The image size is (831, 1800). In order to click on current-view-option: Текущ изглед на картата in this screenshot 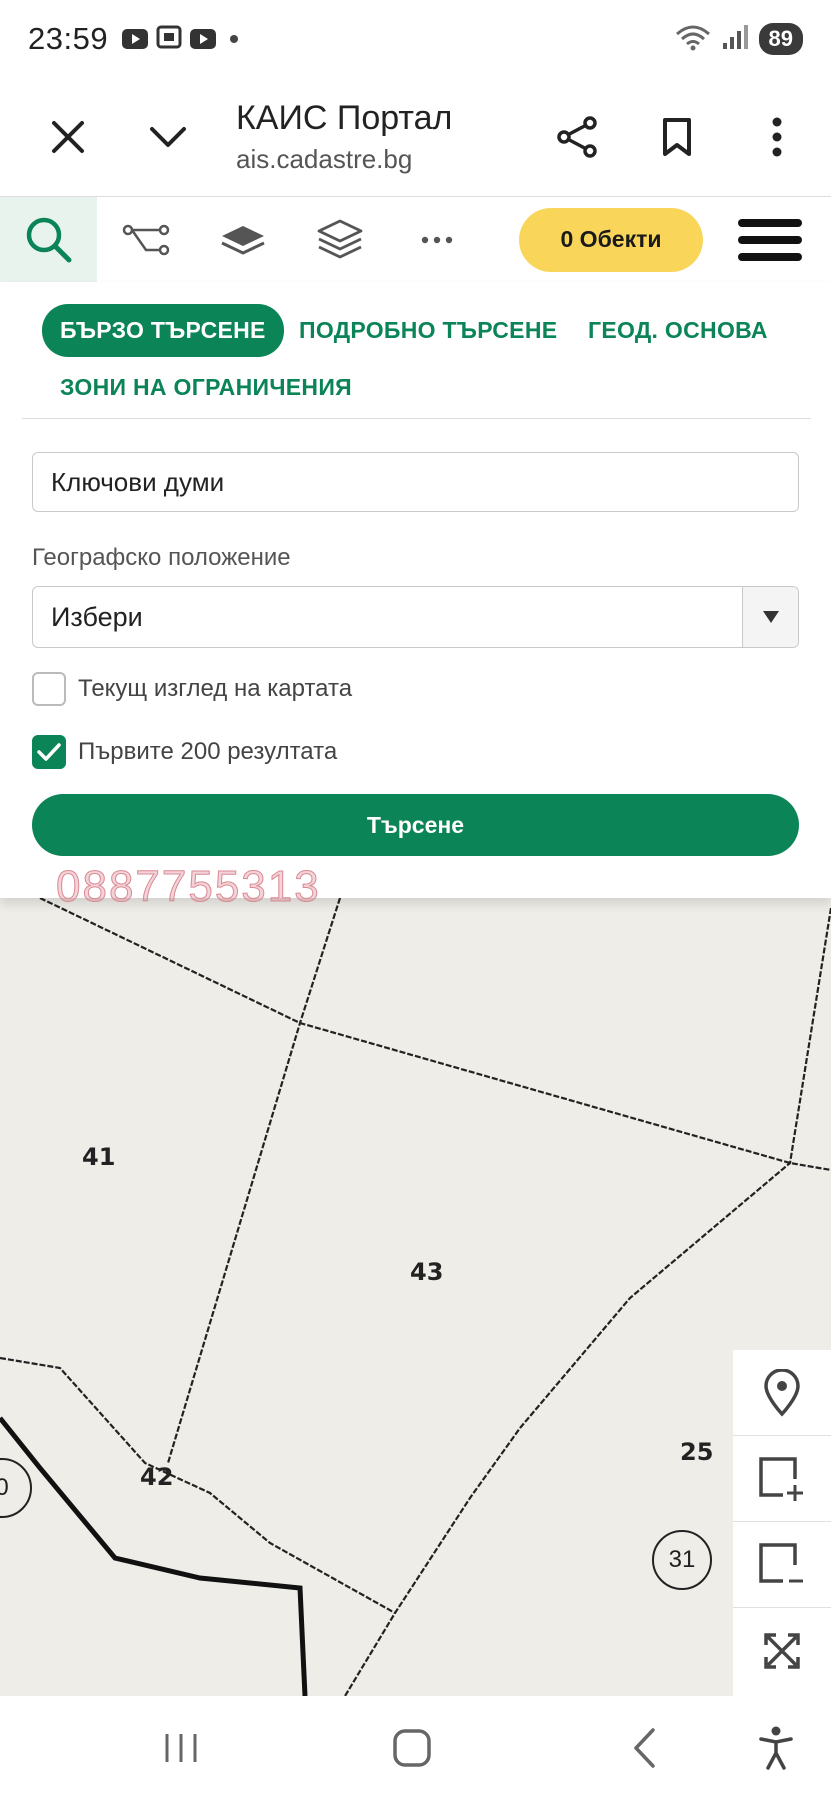, I will do `click(192, 689)`.